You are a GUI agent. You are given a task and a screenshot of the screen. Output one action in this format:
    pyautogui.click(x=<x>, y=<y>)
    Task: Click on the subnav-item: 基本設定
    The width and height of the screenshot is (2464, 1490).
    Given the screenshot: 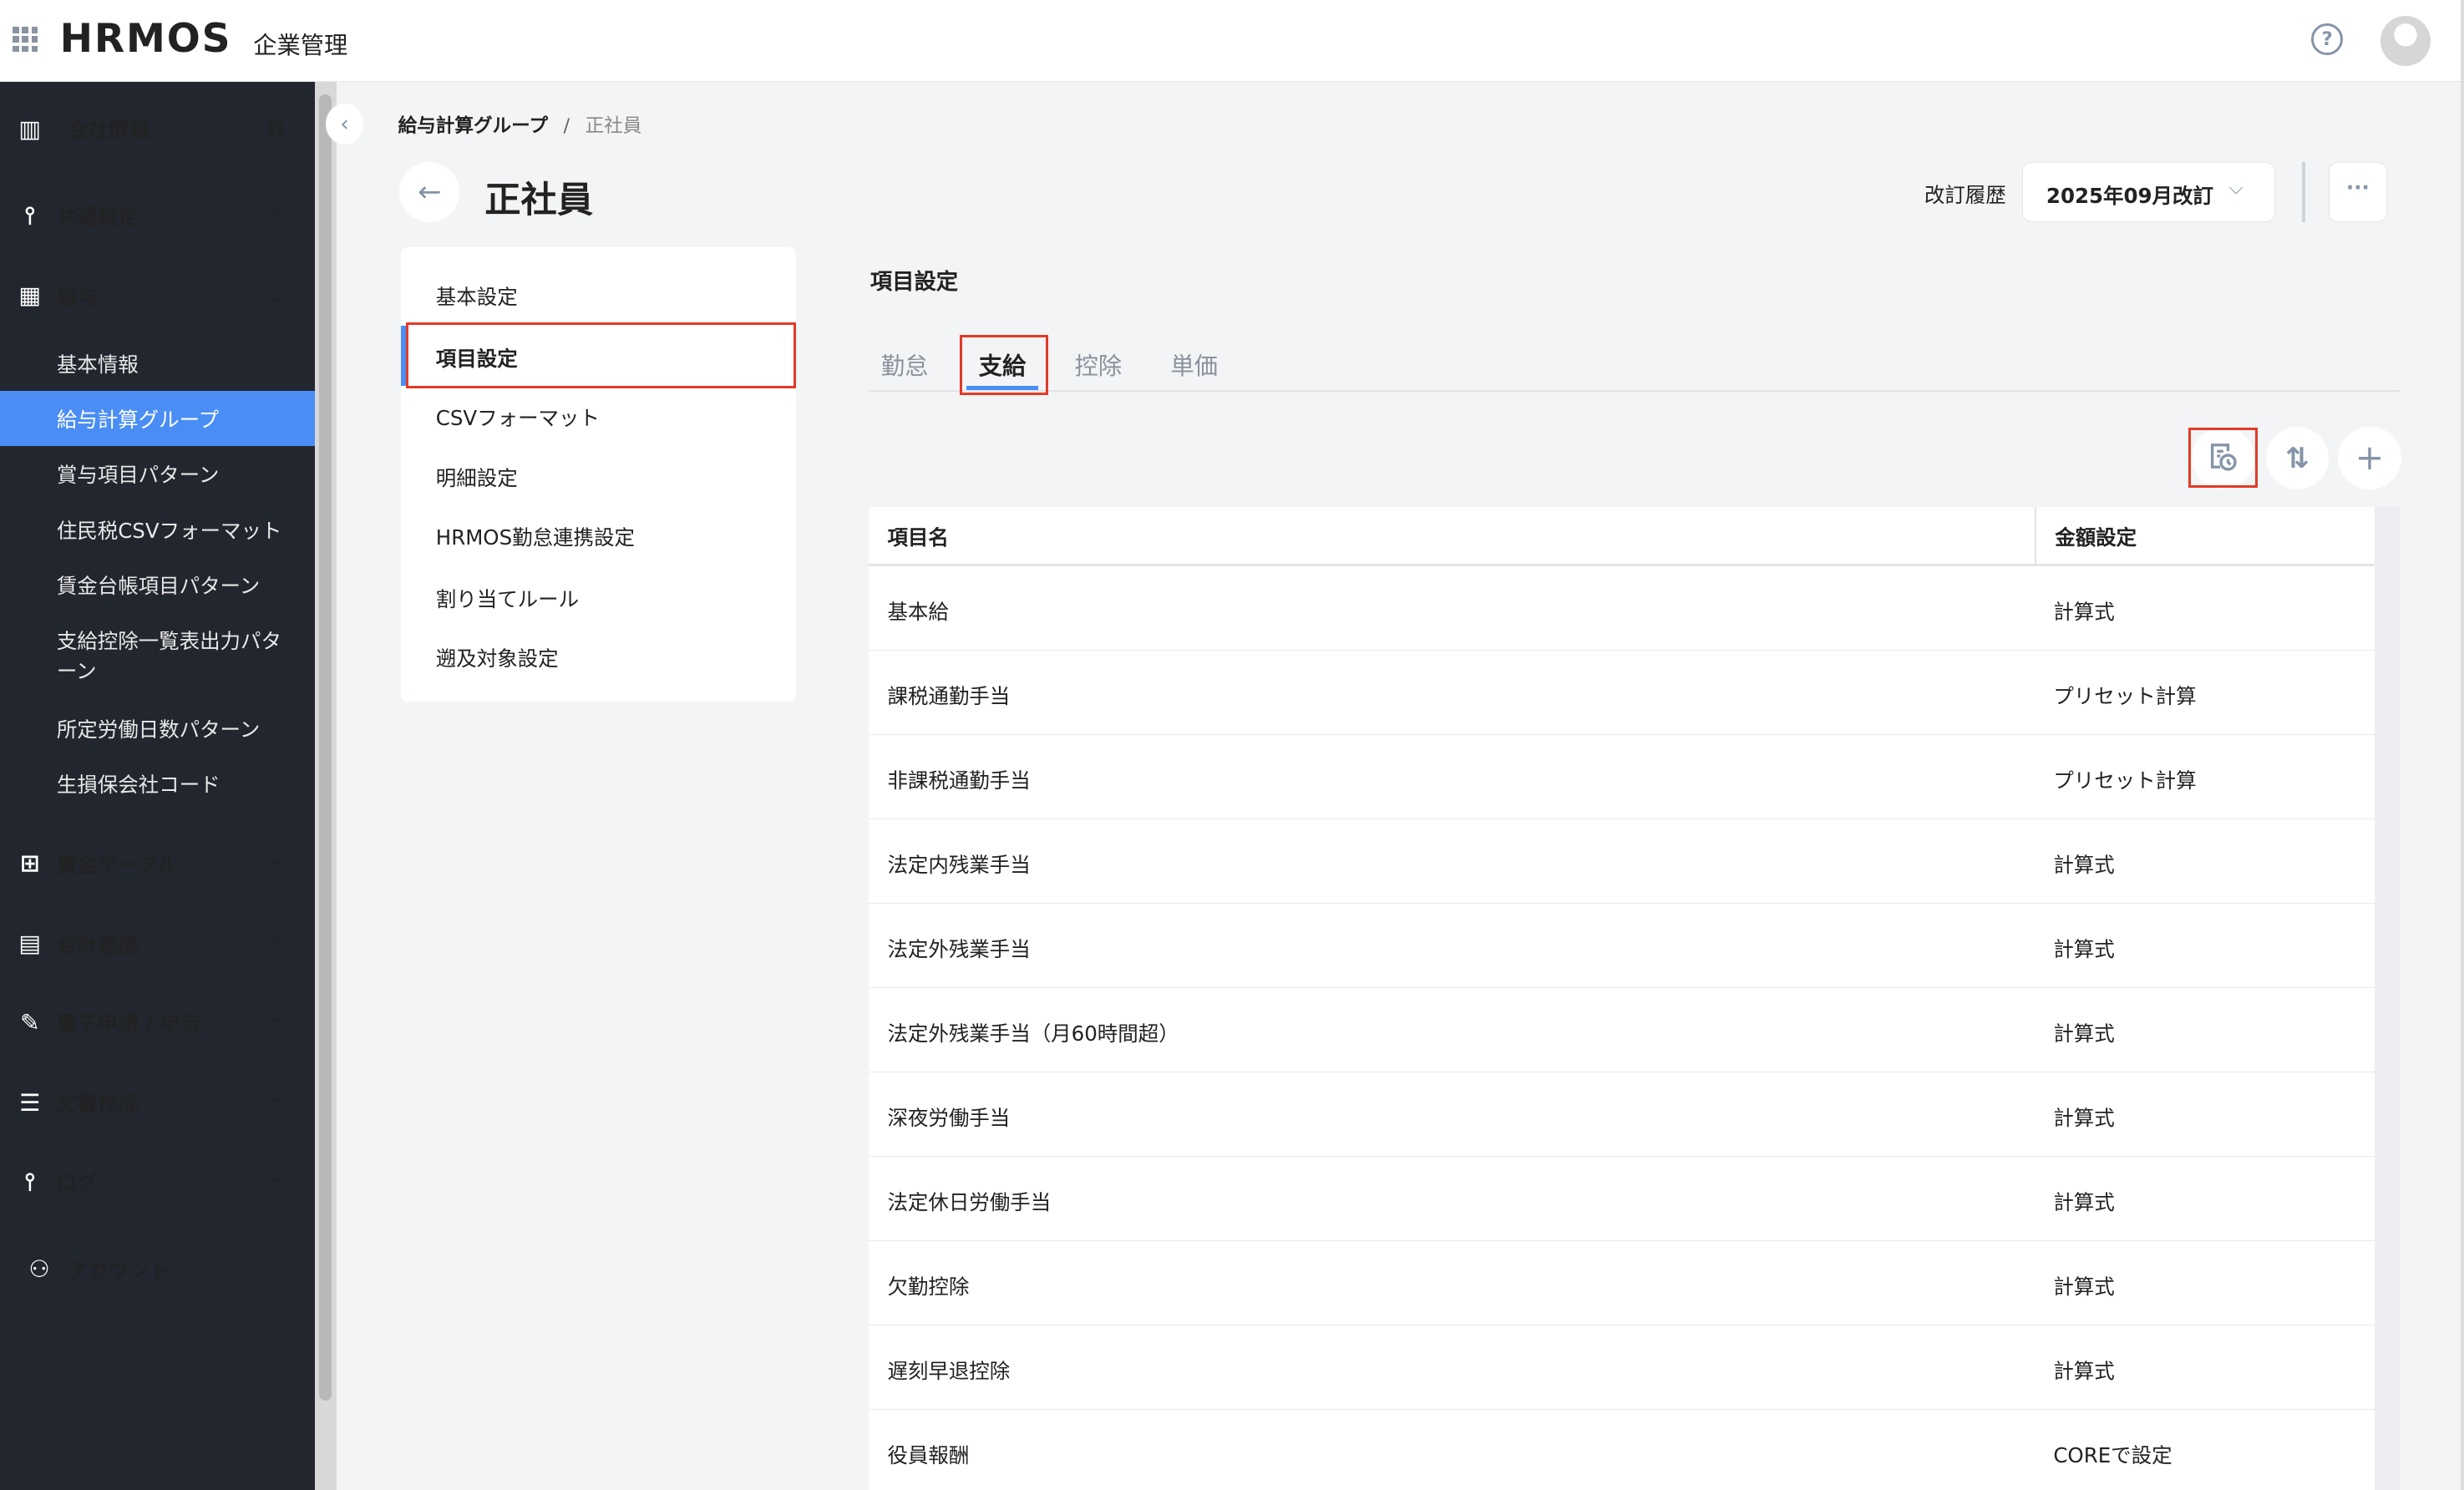 What is the action you would take?
    pyautogui.click(x=599, y=294)
    